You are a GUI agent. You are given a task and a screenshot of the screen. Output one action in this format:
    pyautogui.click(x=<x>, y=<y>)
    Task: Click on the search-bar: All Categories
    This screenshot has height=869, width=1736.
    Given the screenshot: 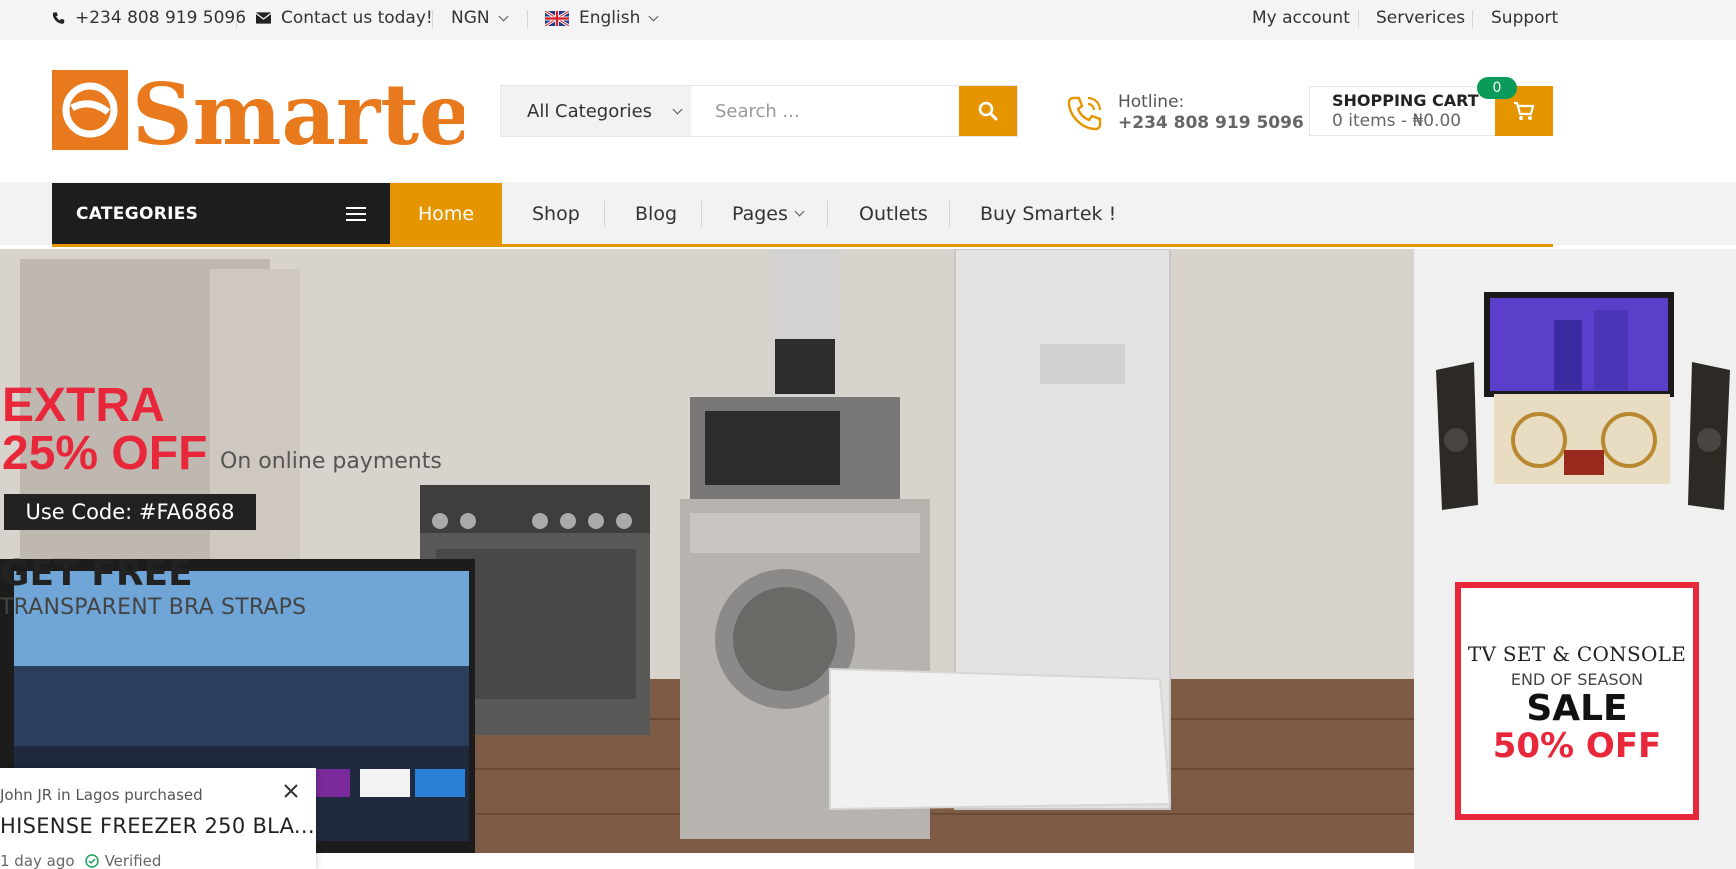 What is the action you would take?
    pyautogui.click(x=759, y=111)
    